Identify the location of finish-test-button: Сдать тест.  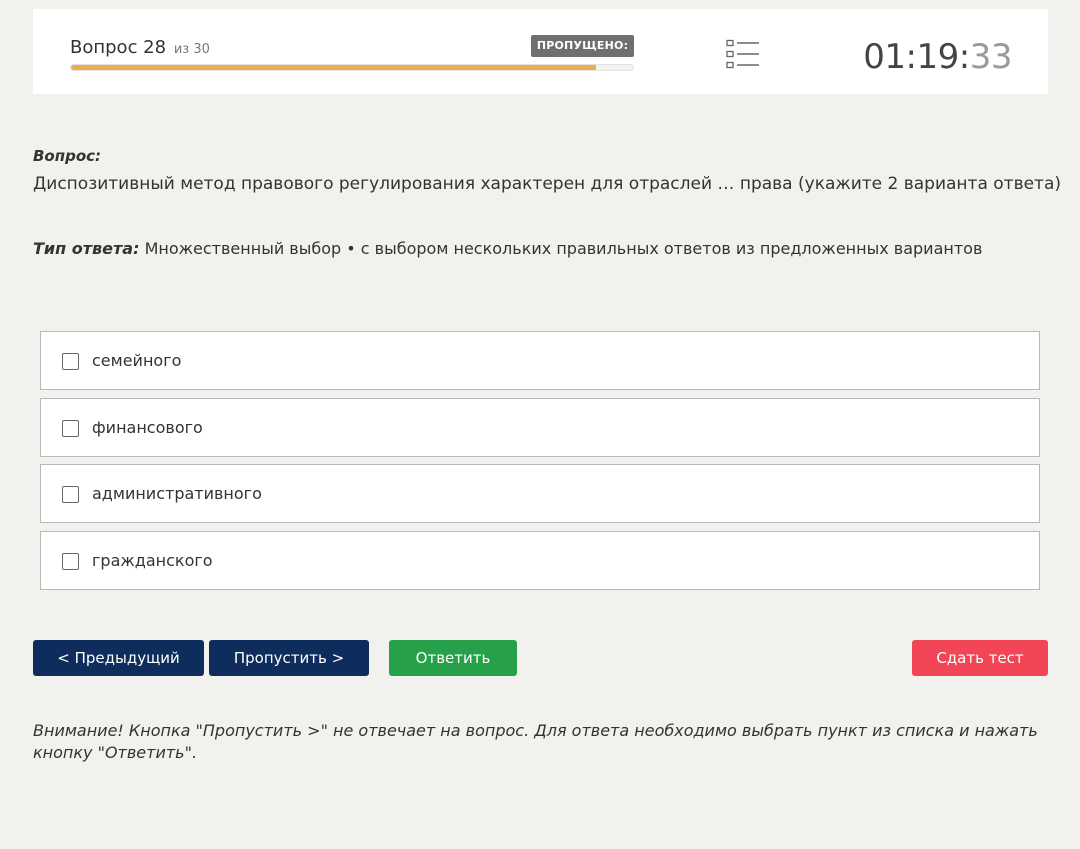
(980, 658).